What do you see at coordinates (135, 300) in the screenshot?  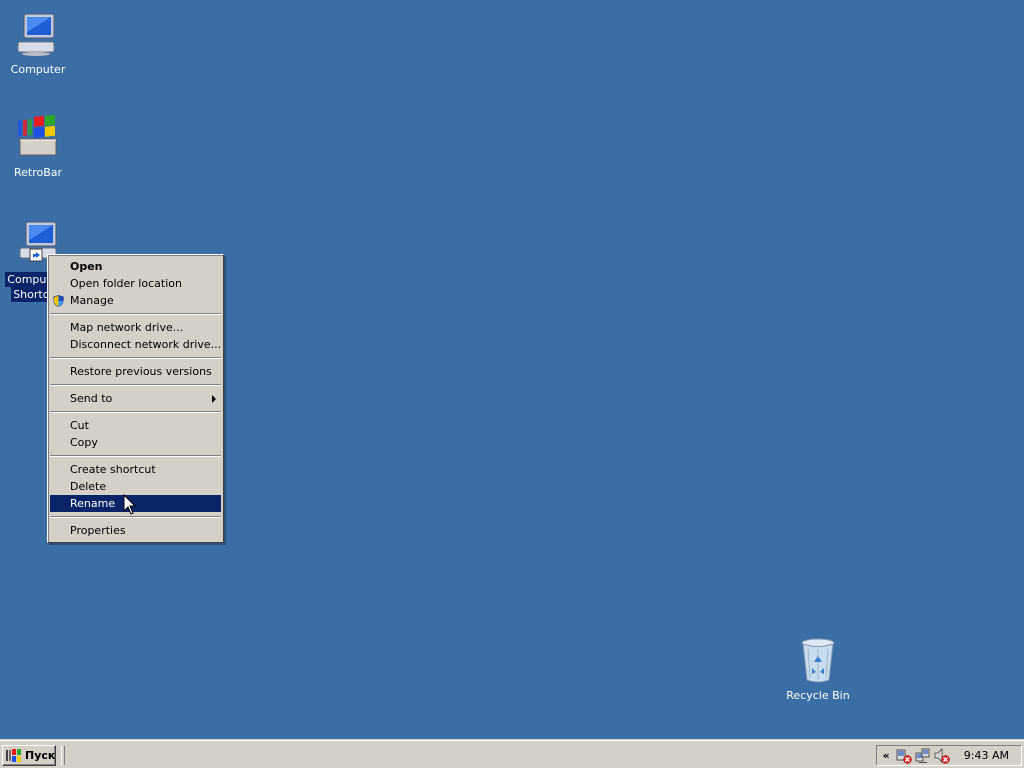 I see `menu-item-manage: Manage` at bounding box center [135, 300].